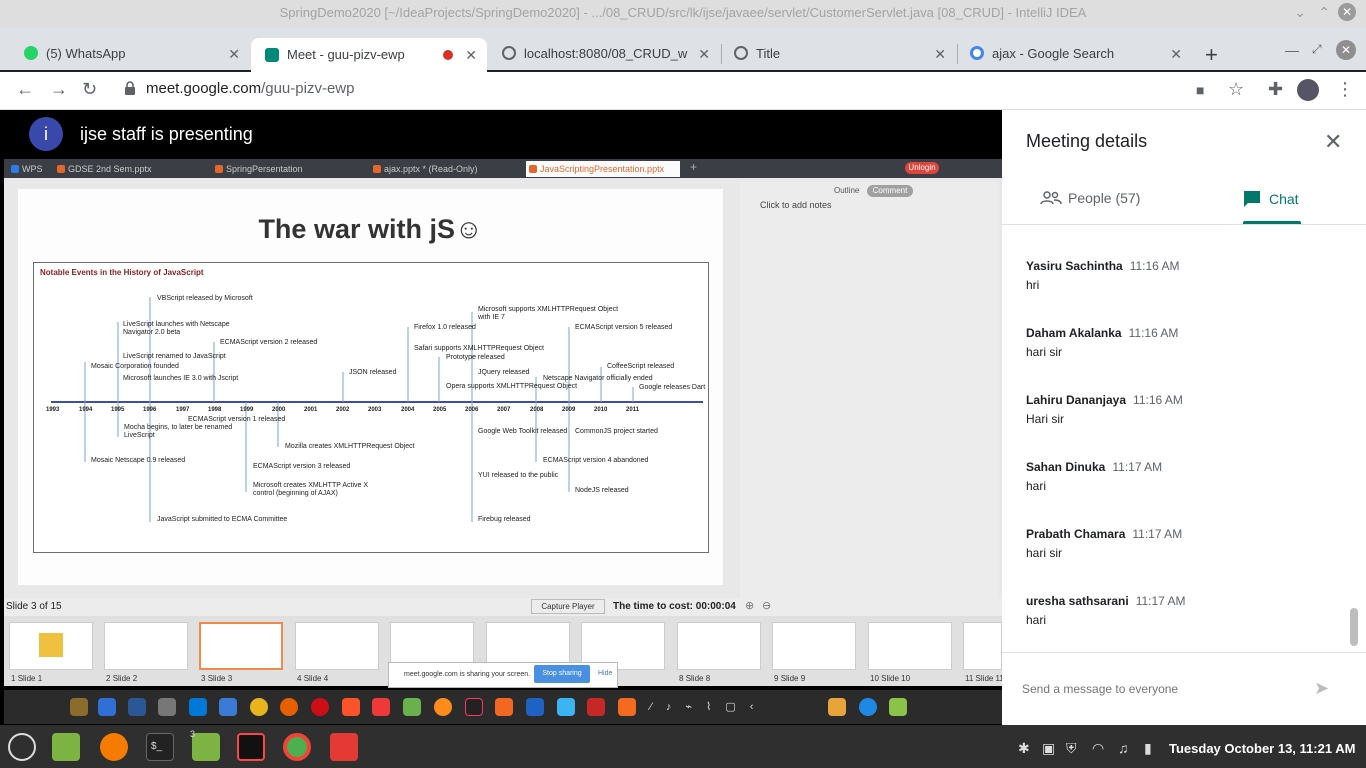  I want to click on year-tick: 2006, so click(472, 410).